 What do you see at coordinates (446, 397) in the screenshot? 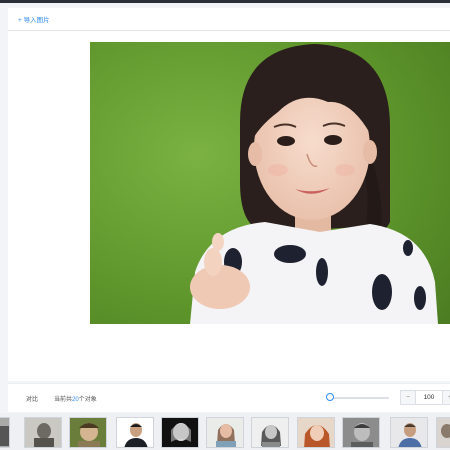
I see `zoom-plus-button: +` at bounding box center [446, 397].